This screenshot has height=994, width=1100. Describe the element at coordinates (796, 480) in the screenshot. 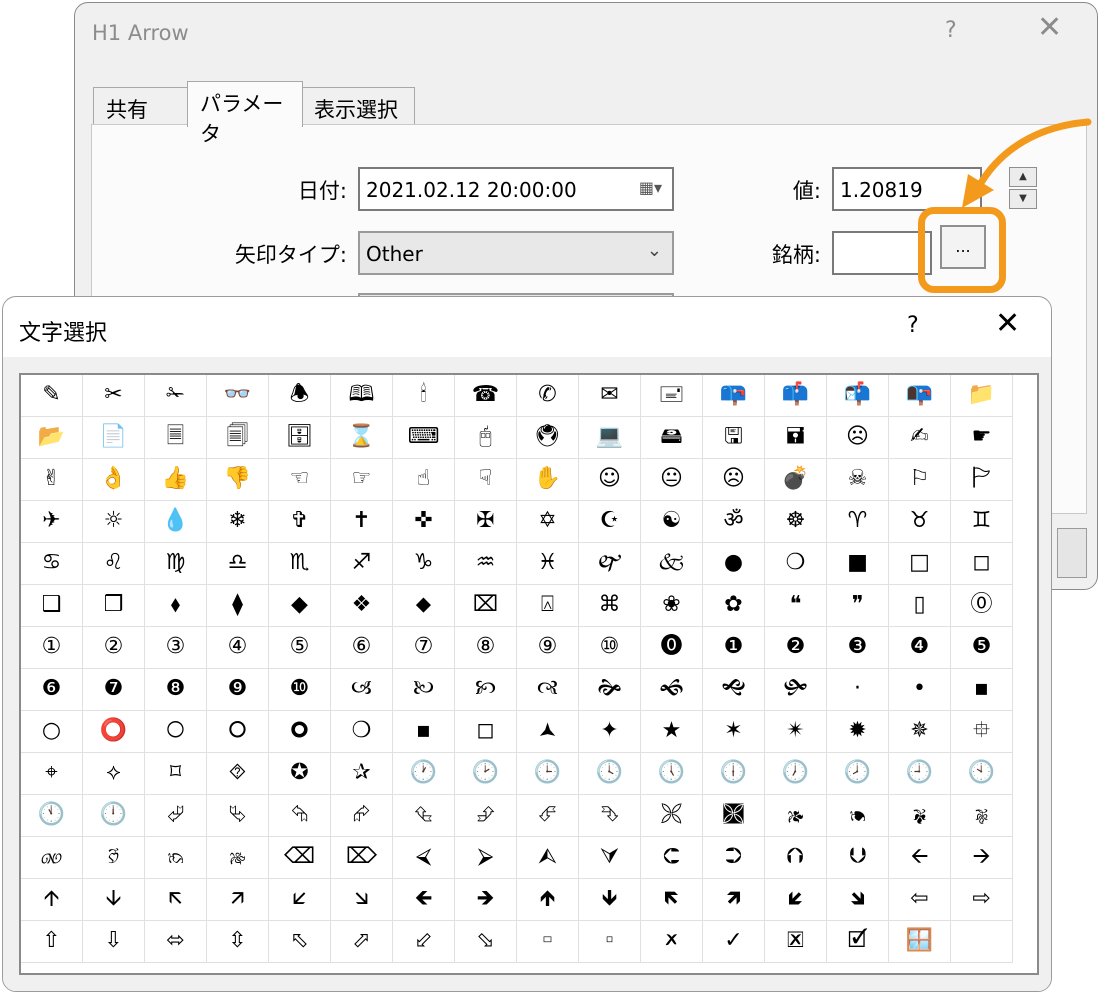

I see `symbol-cell: 💣` at that location.